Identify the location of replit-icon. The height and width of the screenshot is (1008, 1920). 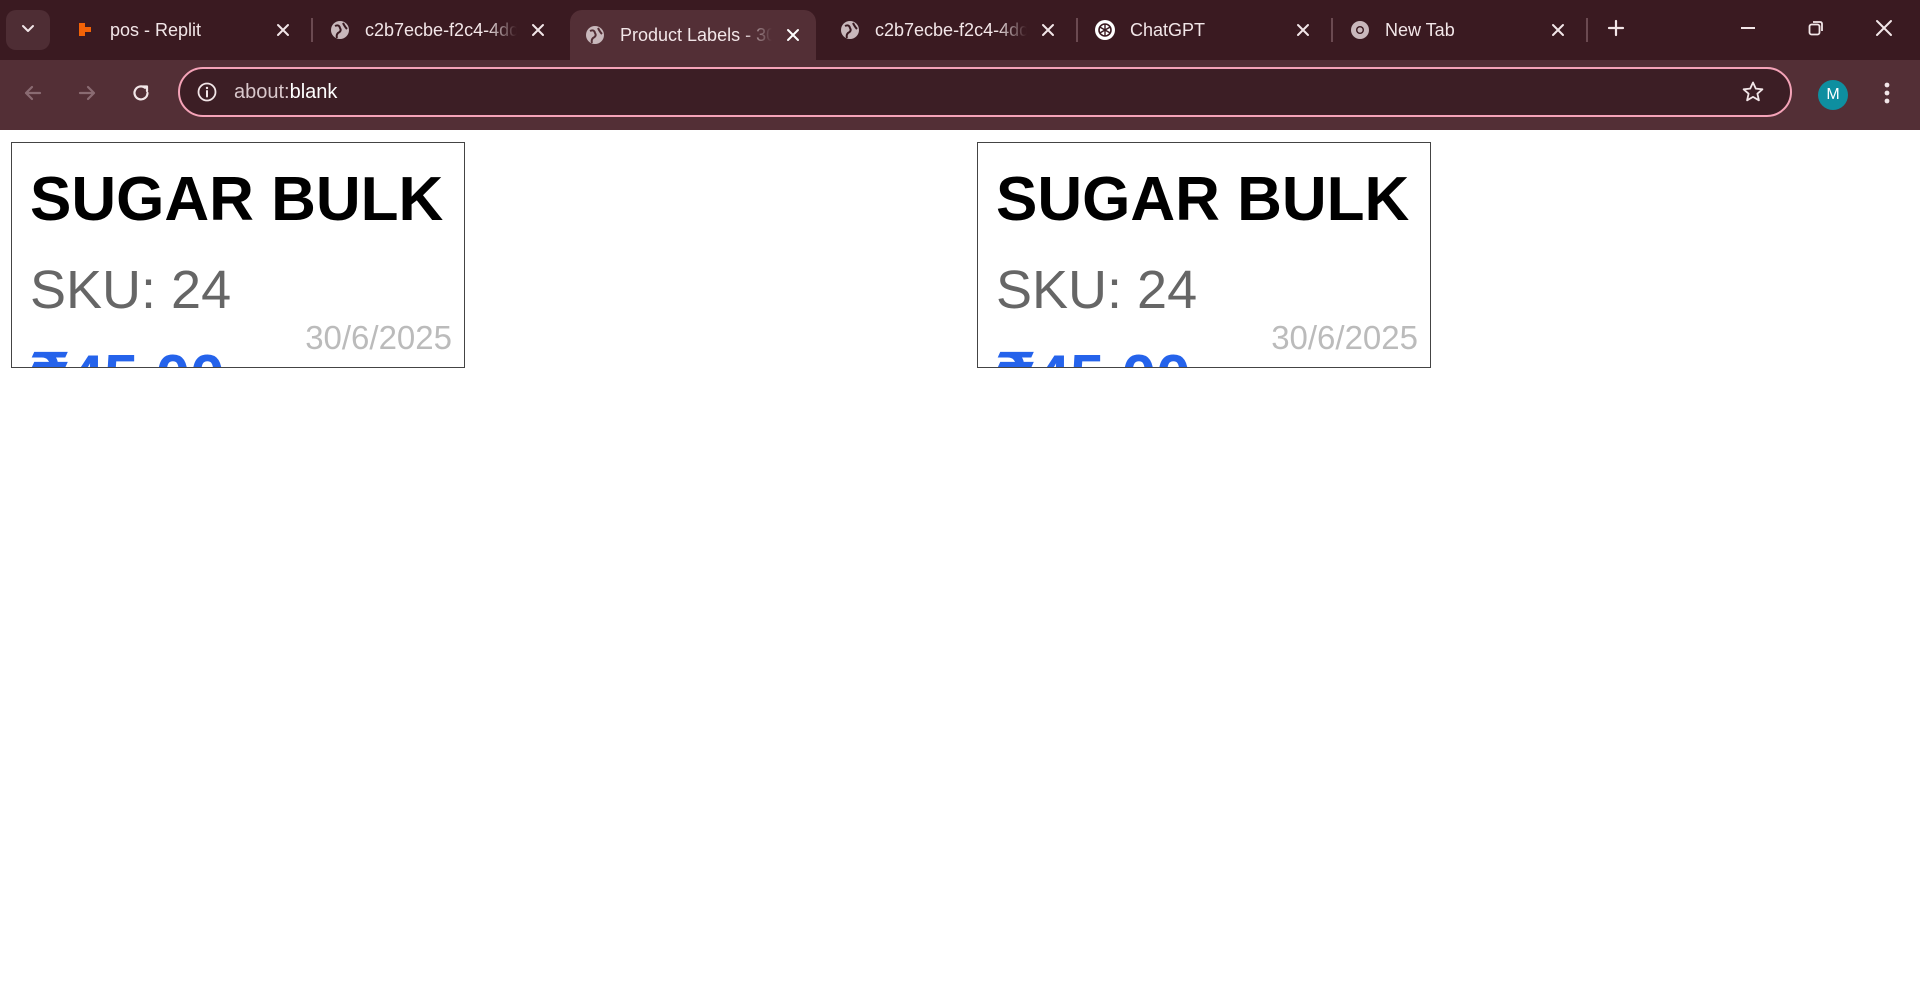
(85, 30).